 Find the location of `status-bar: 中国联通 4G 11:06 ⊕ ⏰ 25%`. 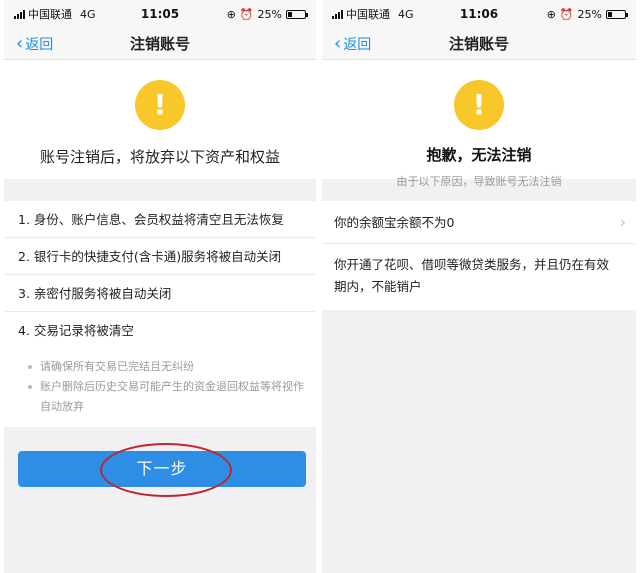

status-bar: 中国联通 4G 11:06 ⊕ ⏰ 25% is located at coordinates (479, 14).